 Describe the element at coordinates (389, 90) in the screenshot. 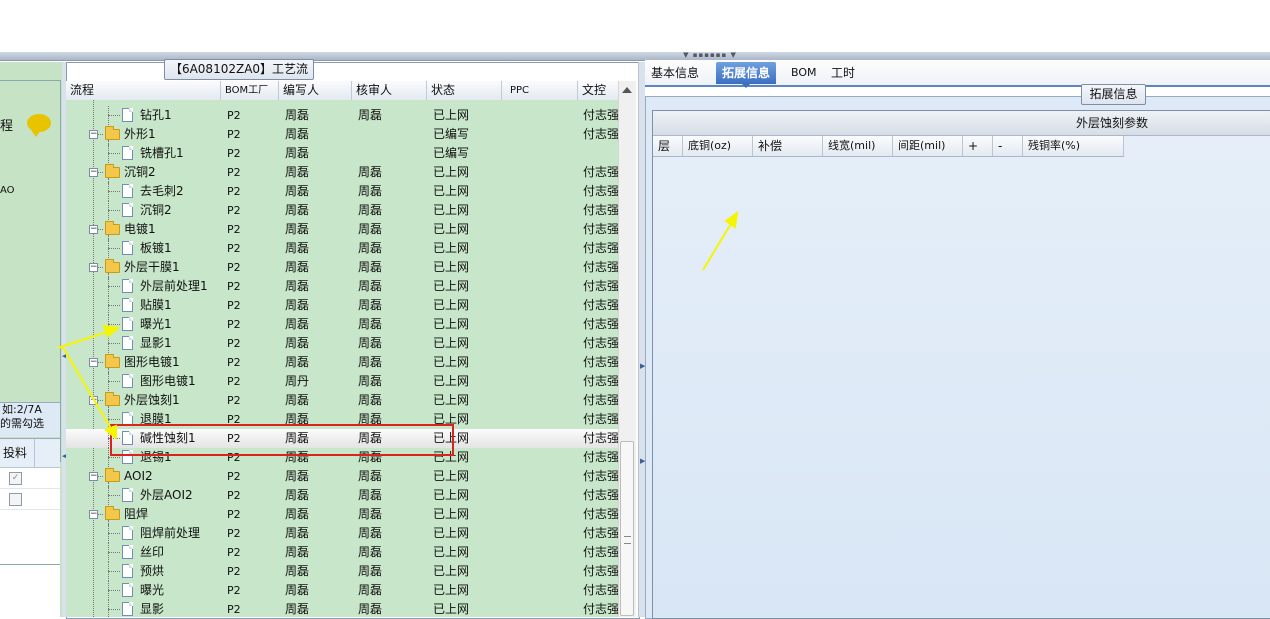

I see `col-auditor: 核审人` at that location.